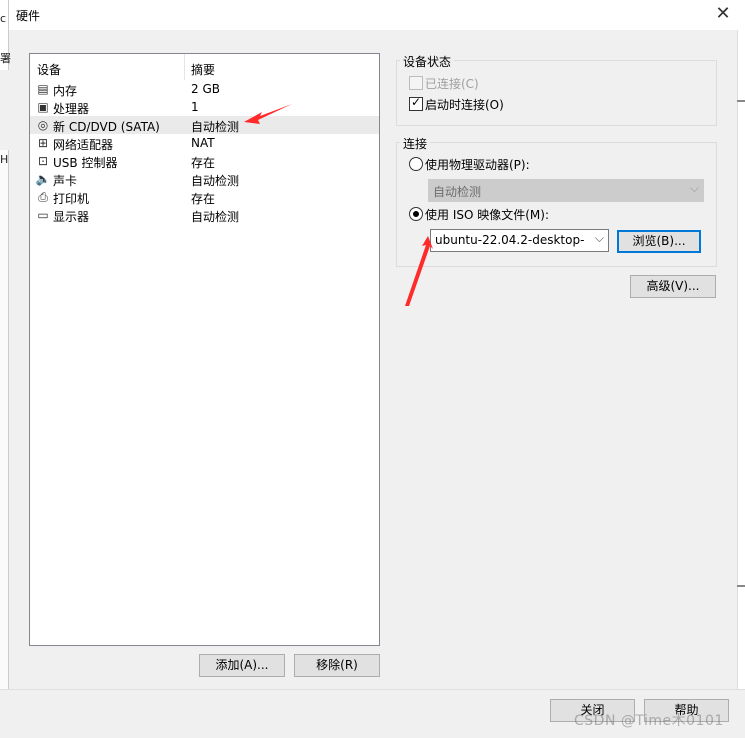 The height and width of the screenshot is (738, 745). I want to click on device-row: ◎ 新 CD/DVD (SATA) 自动检测, so click(204, 125).